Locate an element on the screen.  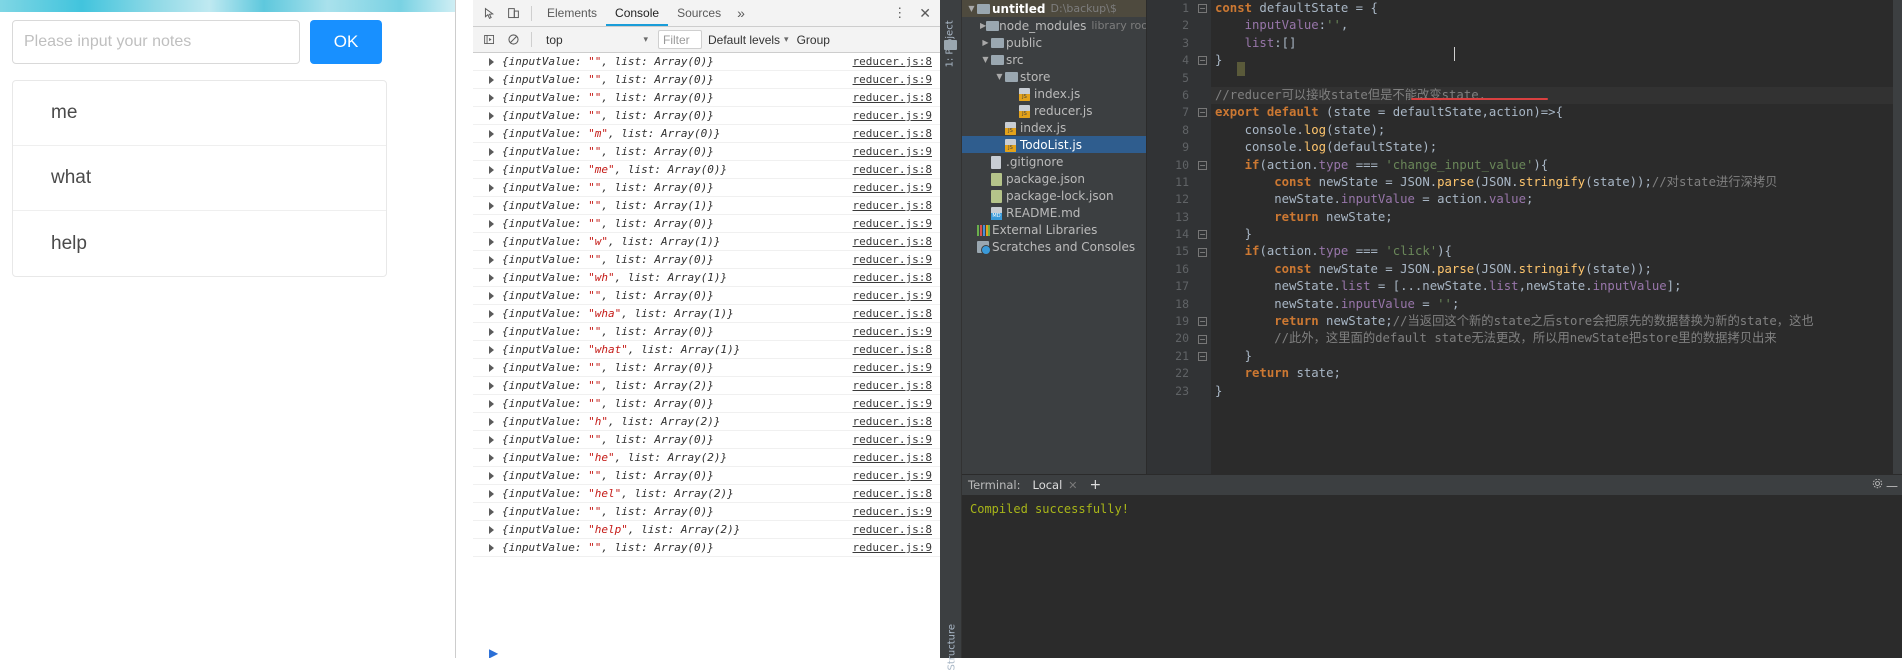
tree-node-package-lock-json: package-lock.json is located at coordinates (1054, 195).